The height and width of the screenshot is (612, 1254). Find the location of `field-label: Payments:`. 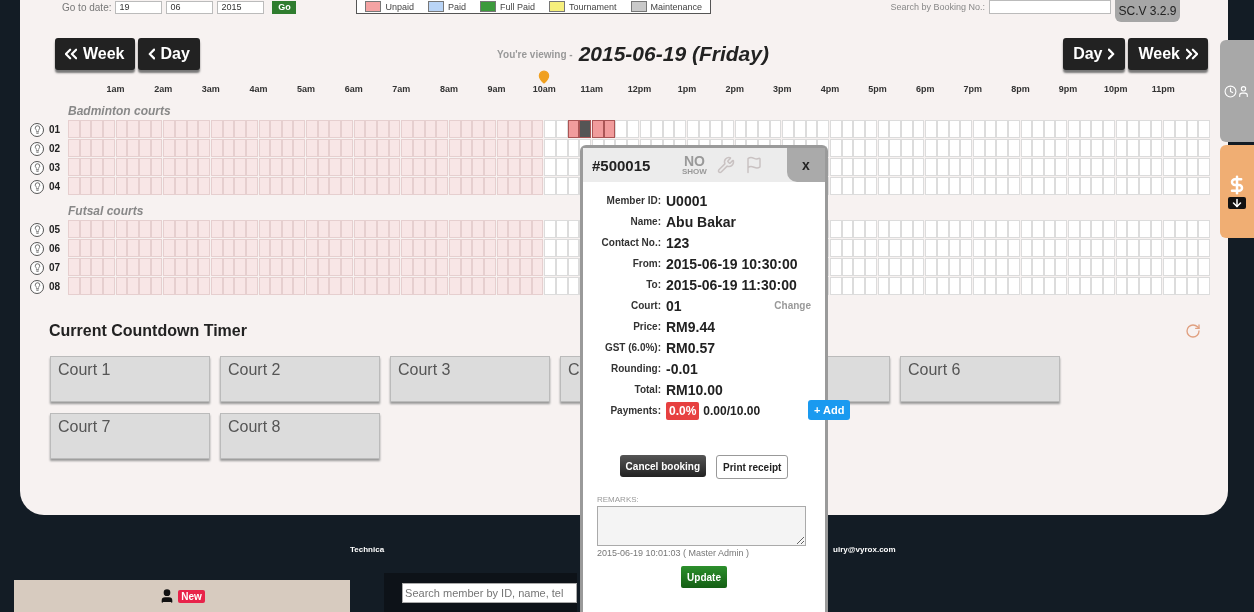

field-label: Payments: is located at coordinates (635, 410).